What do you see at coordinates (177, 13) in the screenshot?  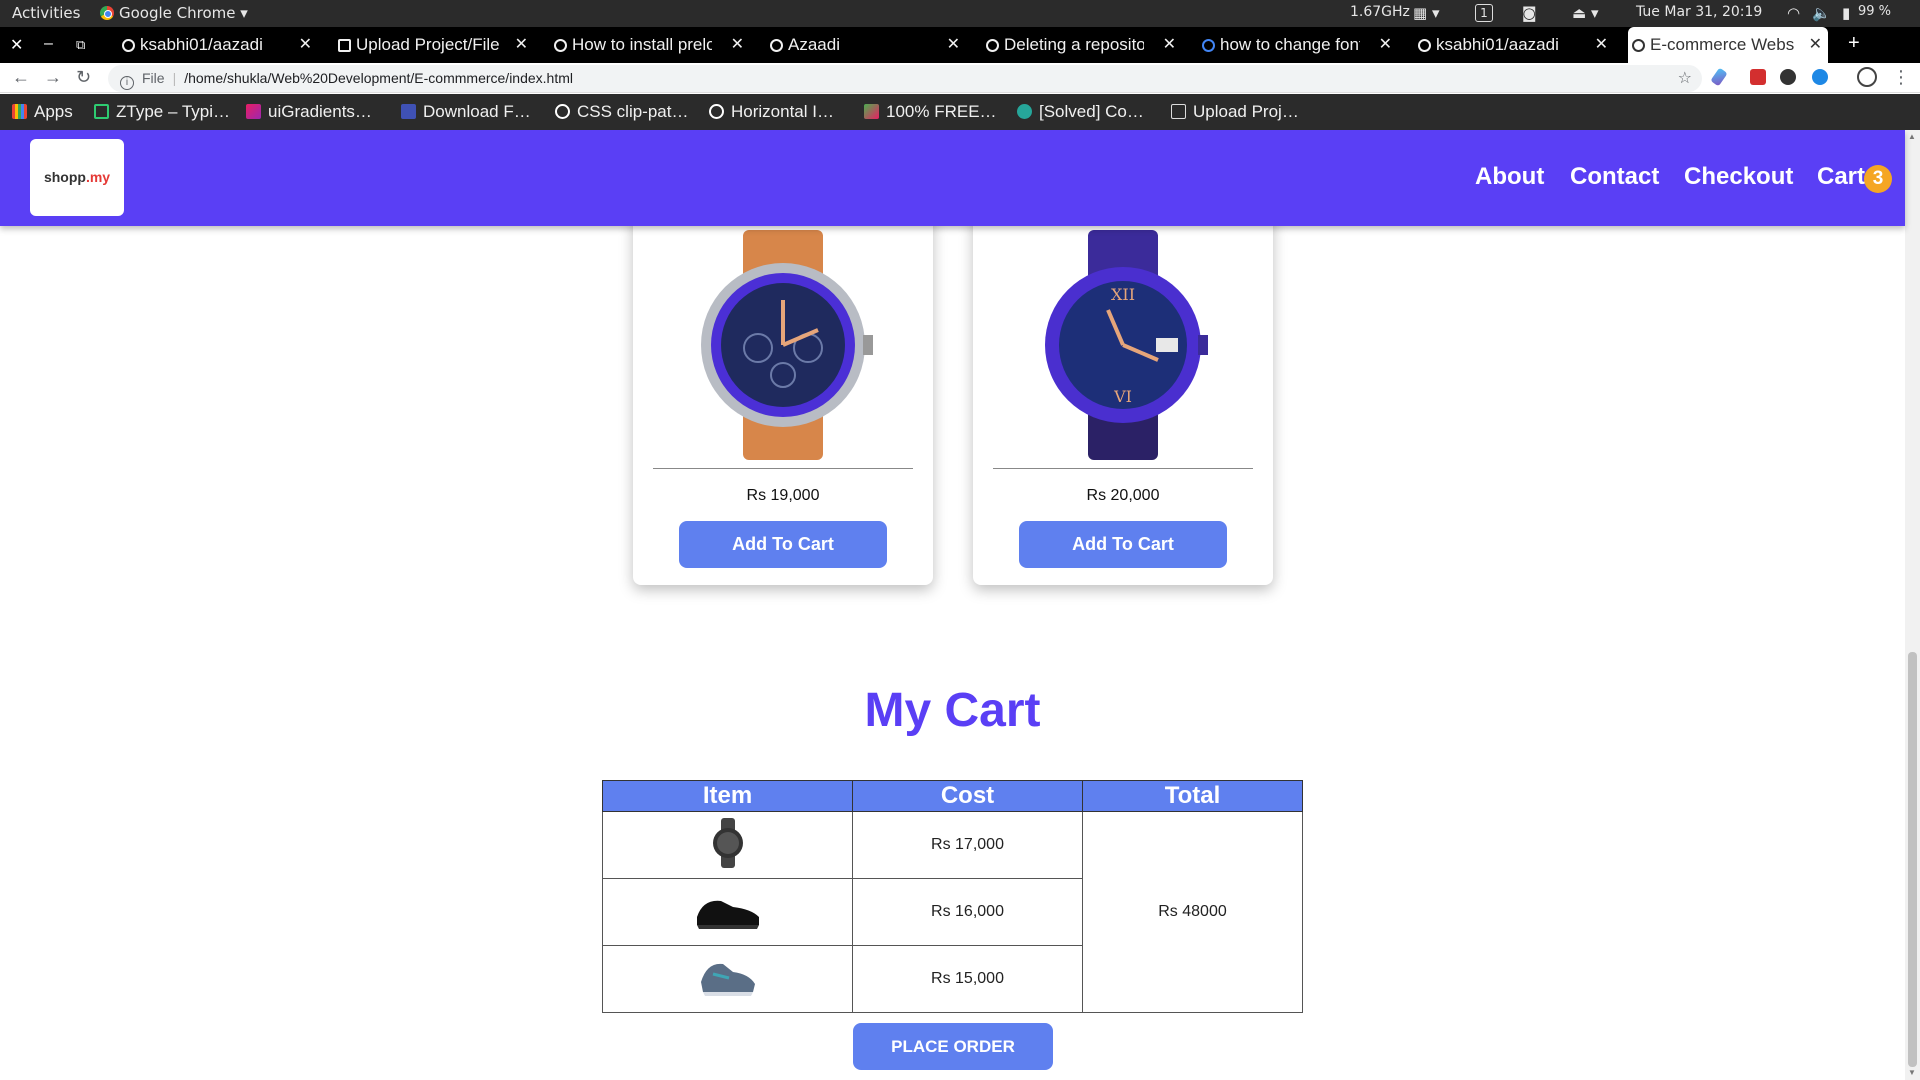 I see `app-name: Google Chrome` at bounding box center [177, 13].